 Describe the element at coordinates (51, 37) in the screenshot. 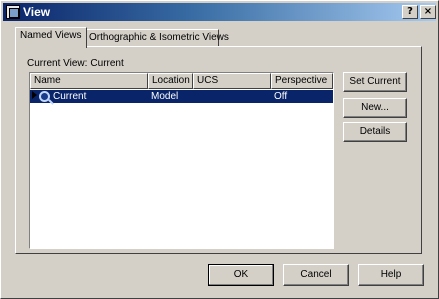

I see `tab-named-views: Named Views` at that location.